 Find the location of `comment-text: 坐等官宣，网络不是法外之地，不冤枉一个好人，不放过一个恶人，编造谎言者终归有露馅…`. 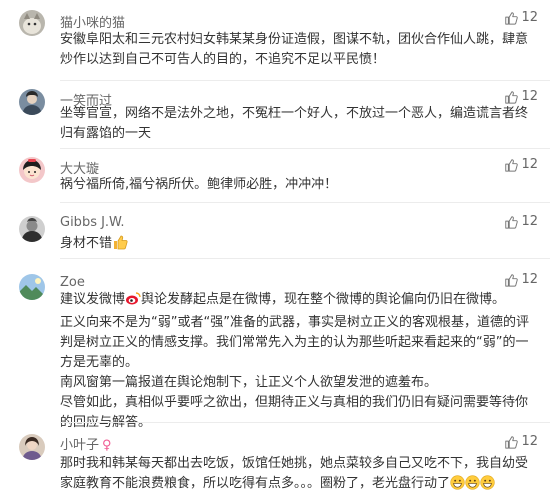

comment-text: 坐等官宣，网络不是法外之地，不冤枉一个好人，不放过一个恶人，编造谎言者终归有露馅… is located at coordinates (294, 123).